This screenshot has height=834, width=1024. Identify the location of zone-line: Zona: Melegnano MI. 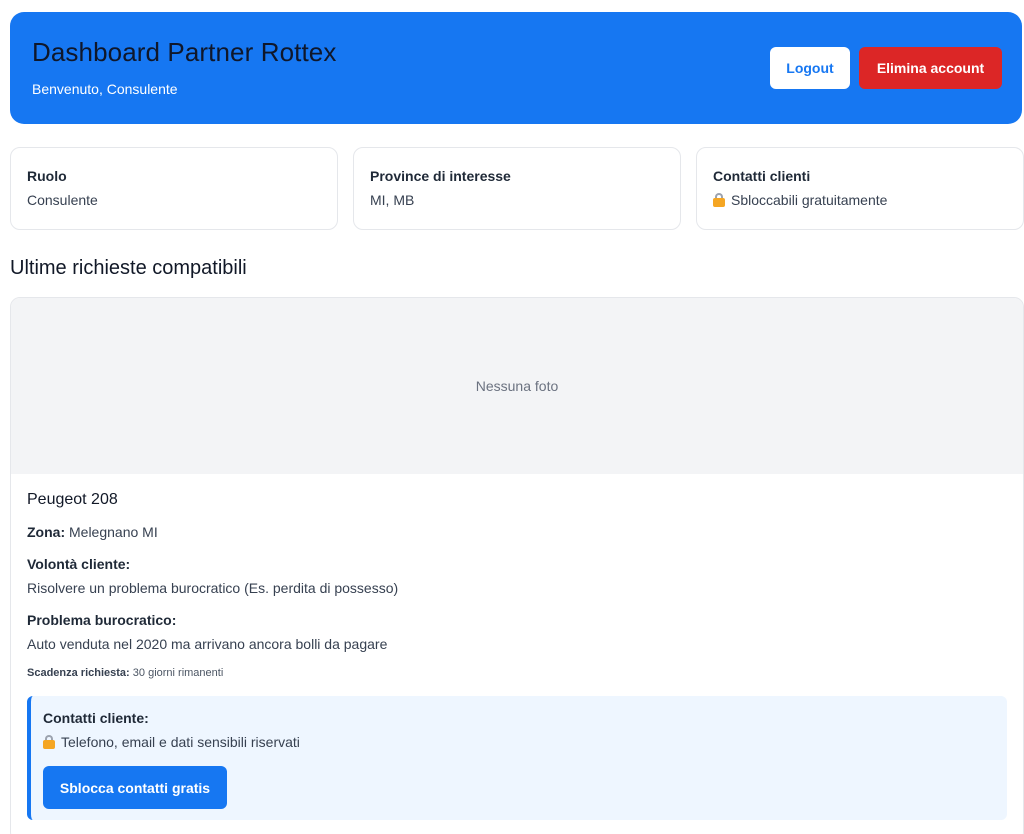
(92, 532).